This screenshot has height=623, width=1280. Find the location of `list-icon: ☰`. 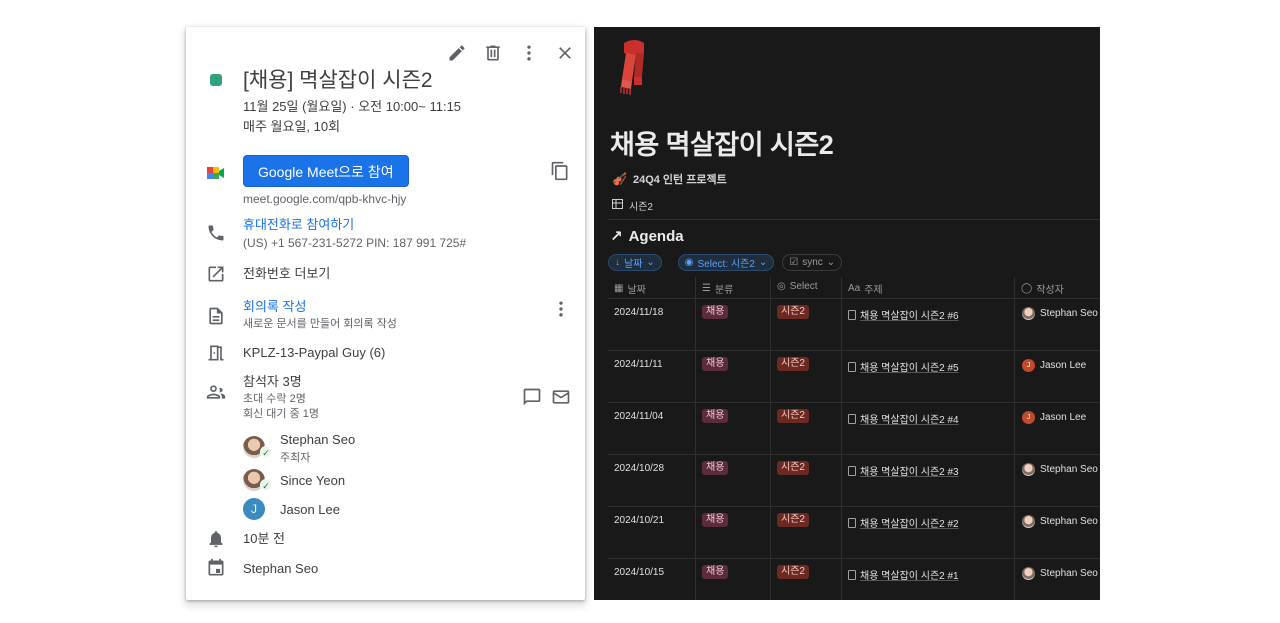

list-icon: ☰ is located at coordinates (706, 288).